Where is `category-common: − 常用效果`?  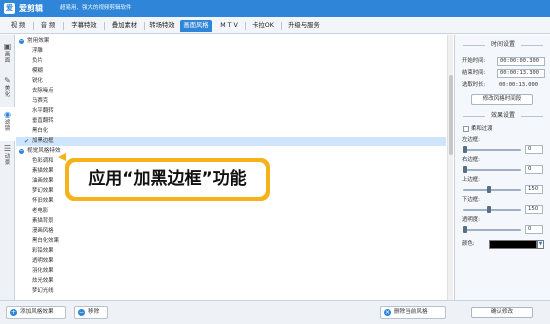
category-common: − 常用效果 is located at coordinates (231, 41).